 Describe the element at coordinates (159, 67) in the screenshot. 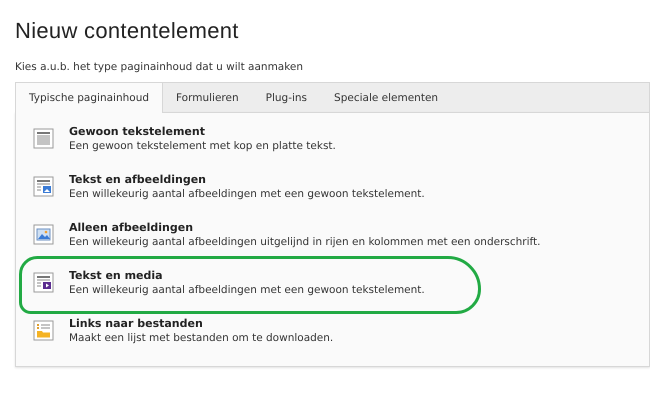

I see `instruction-text: Kies a.u.b. het type paginainhoud dat u wilt aanmaken` at that location.